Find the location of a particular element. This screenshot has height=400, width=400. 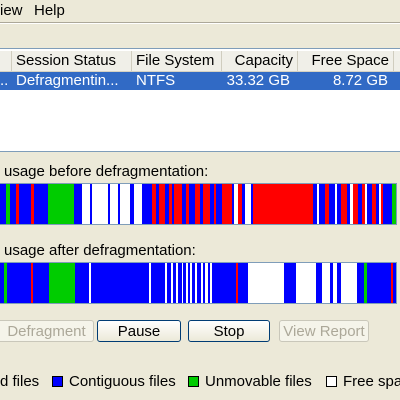

usage-before-bars is located at coordinates (198, 204).